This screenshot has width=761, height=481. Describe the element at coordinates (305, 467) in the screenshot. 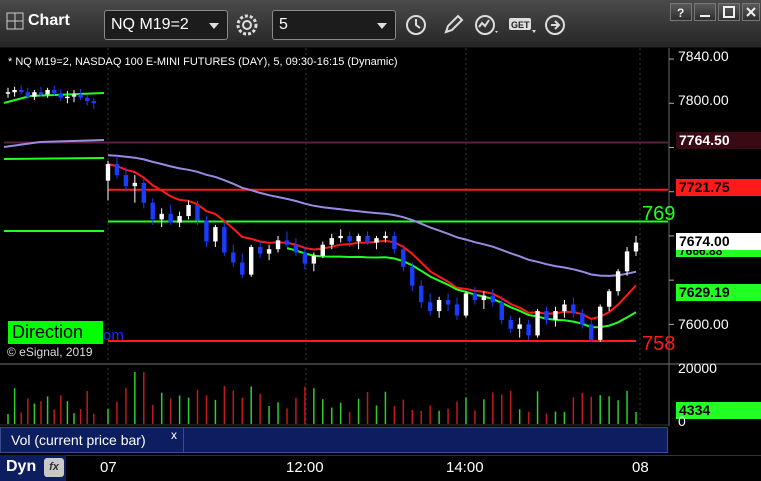

I see `time-label: 12:00` at that location.